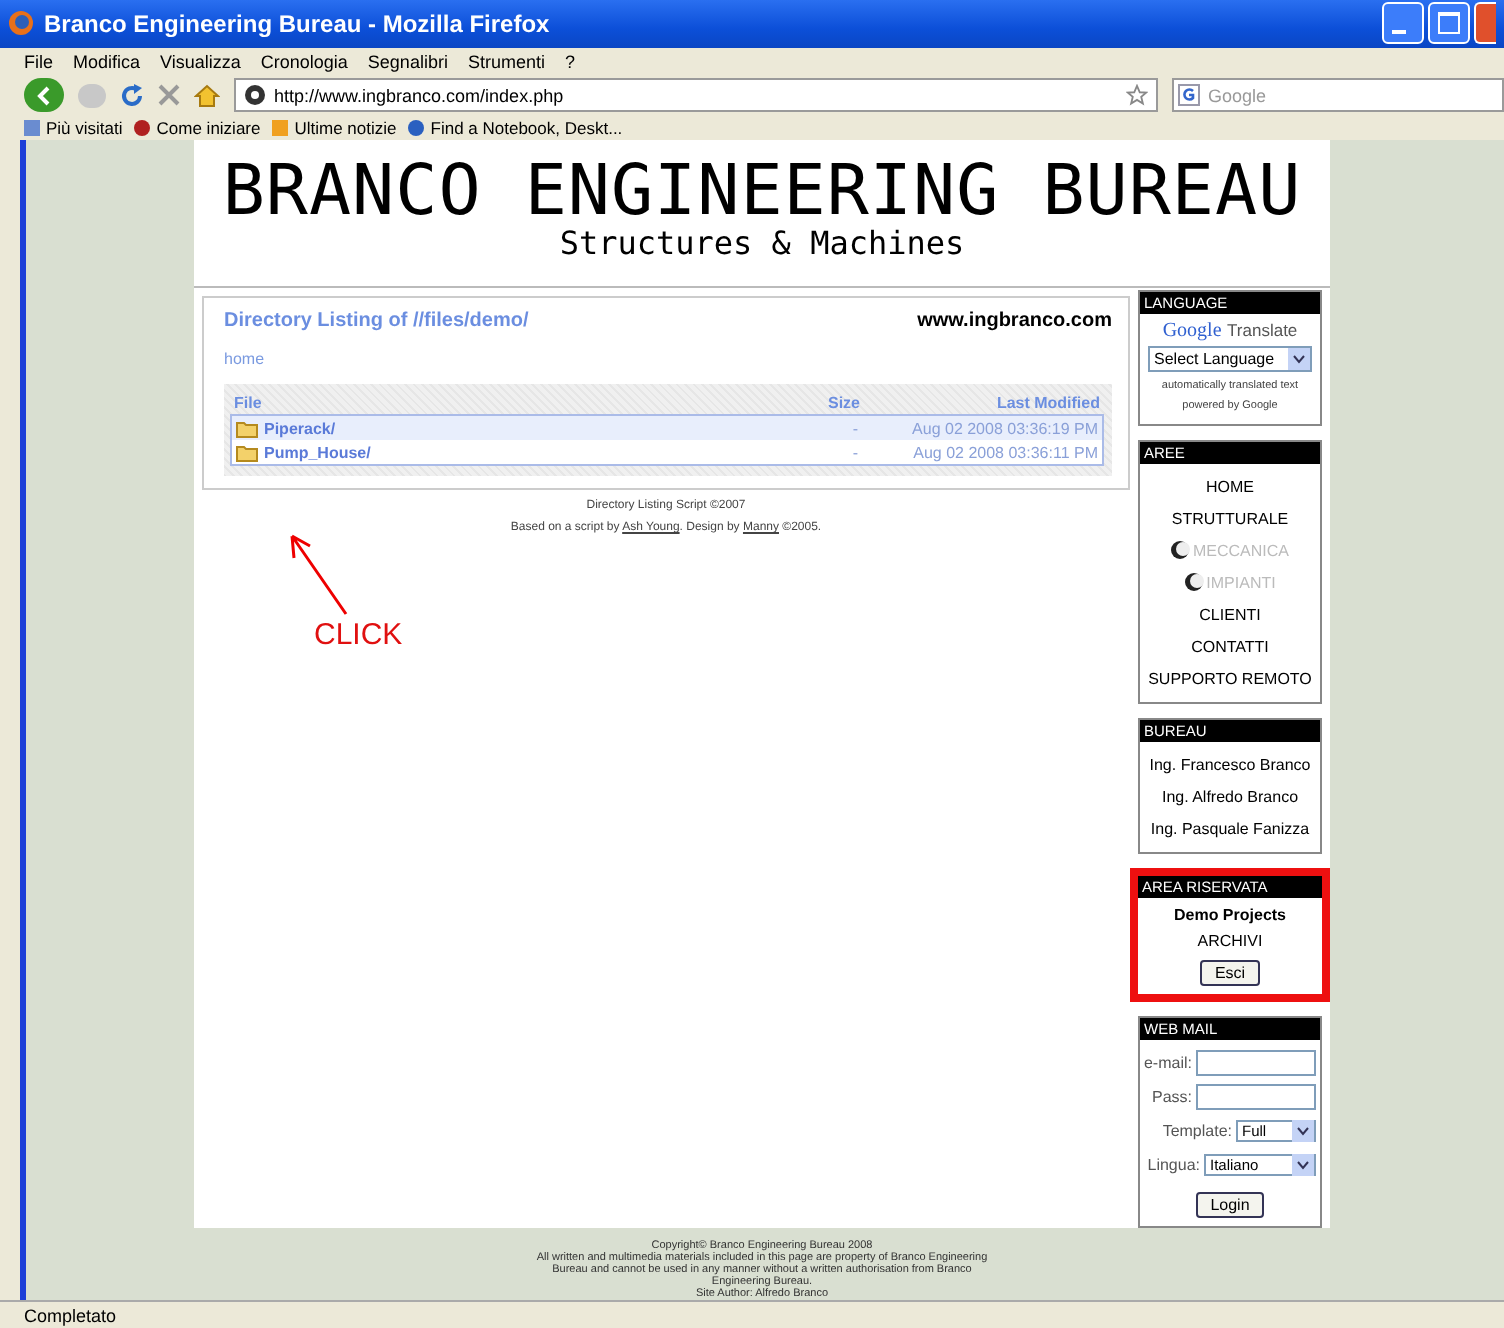 This screenshot has height=1328, width=1504. Describe the element at coordinates (1189, 95) in the screenshot. I see `search-engine-icon` at that location.